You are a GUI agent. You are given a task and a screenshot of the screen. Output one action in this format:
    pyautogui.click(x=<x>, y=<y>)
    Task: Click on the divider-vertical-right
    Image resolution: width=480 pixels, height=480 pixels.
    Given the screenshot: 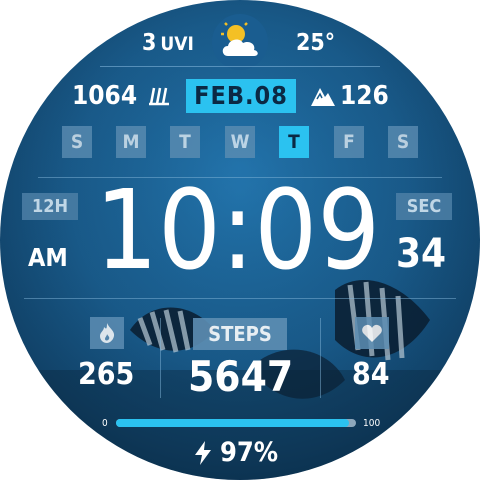 What is the action you would take?
    pyautogui.click(x=320, y=358)
    